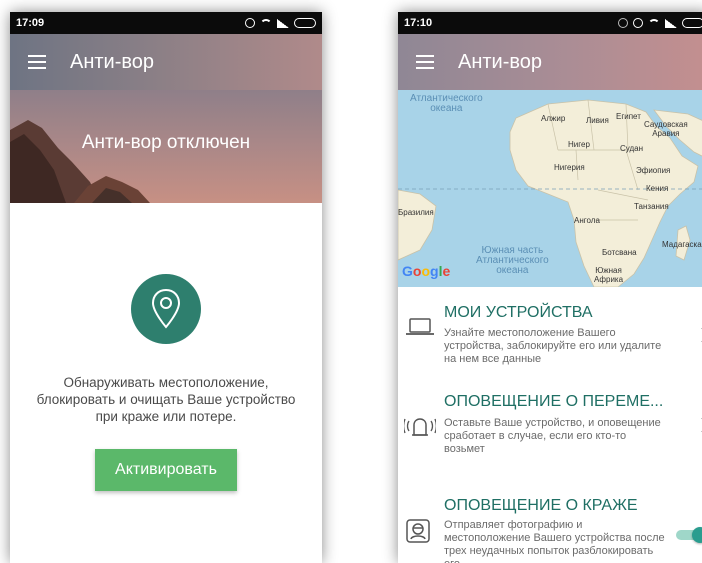  Describe the element at coordinates (632, 148) in the screenshot. I see `map-label-sudan: Судан` at that location.